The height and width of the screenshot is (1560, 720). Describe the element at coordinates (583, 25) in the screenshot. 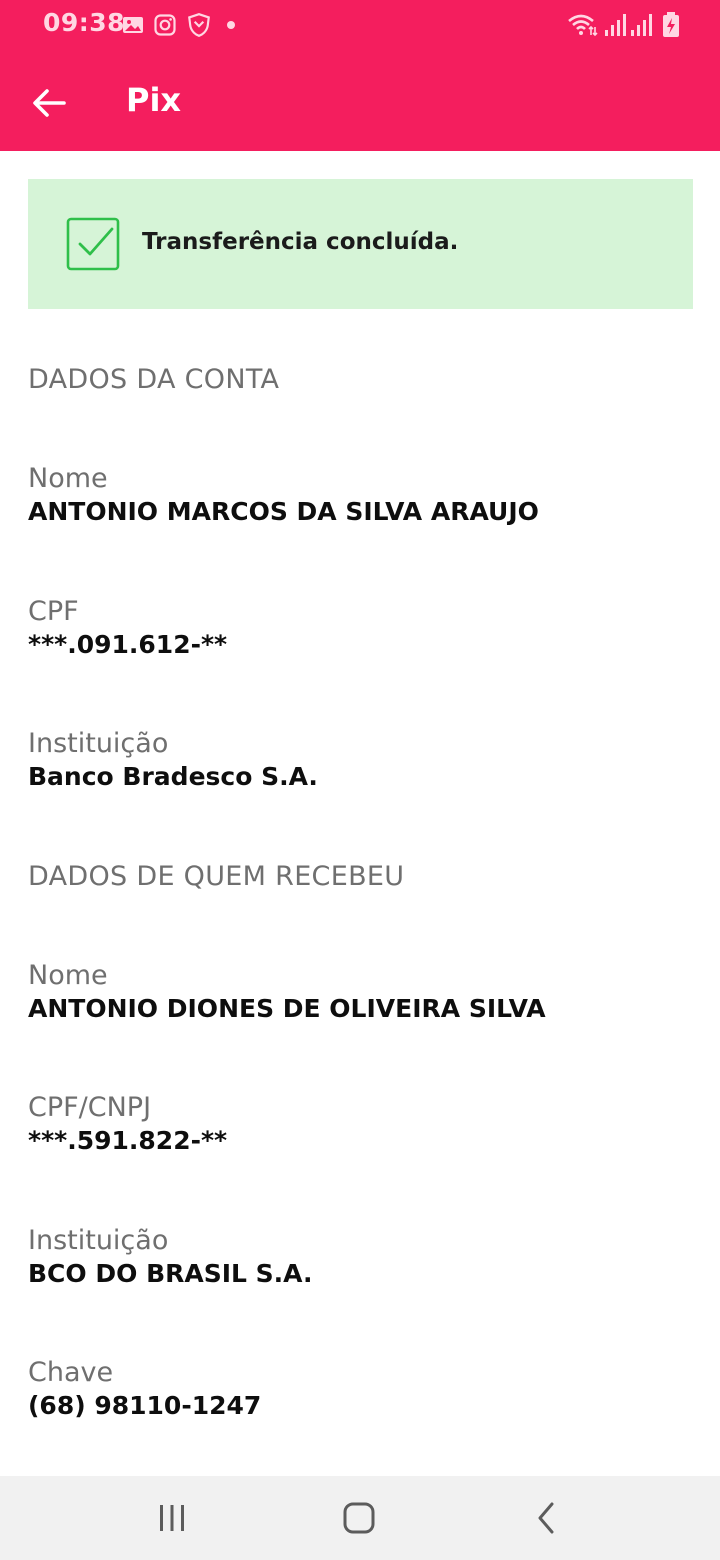

I see `wifi-icon` at that location.